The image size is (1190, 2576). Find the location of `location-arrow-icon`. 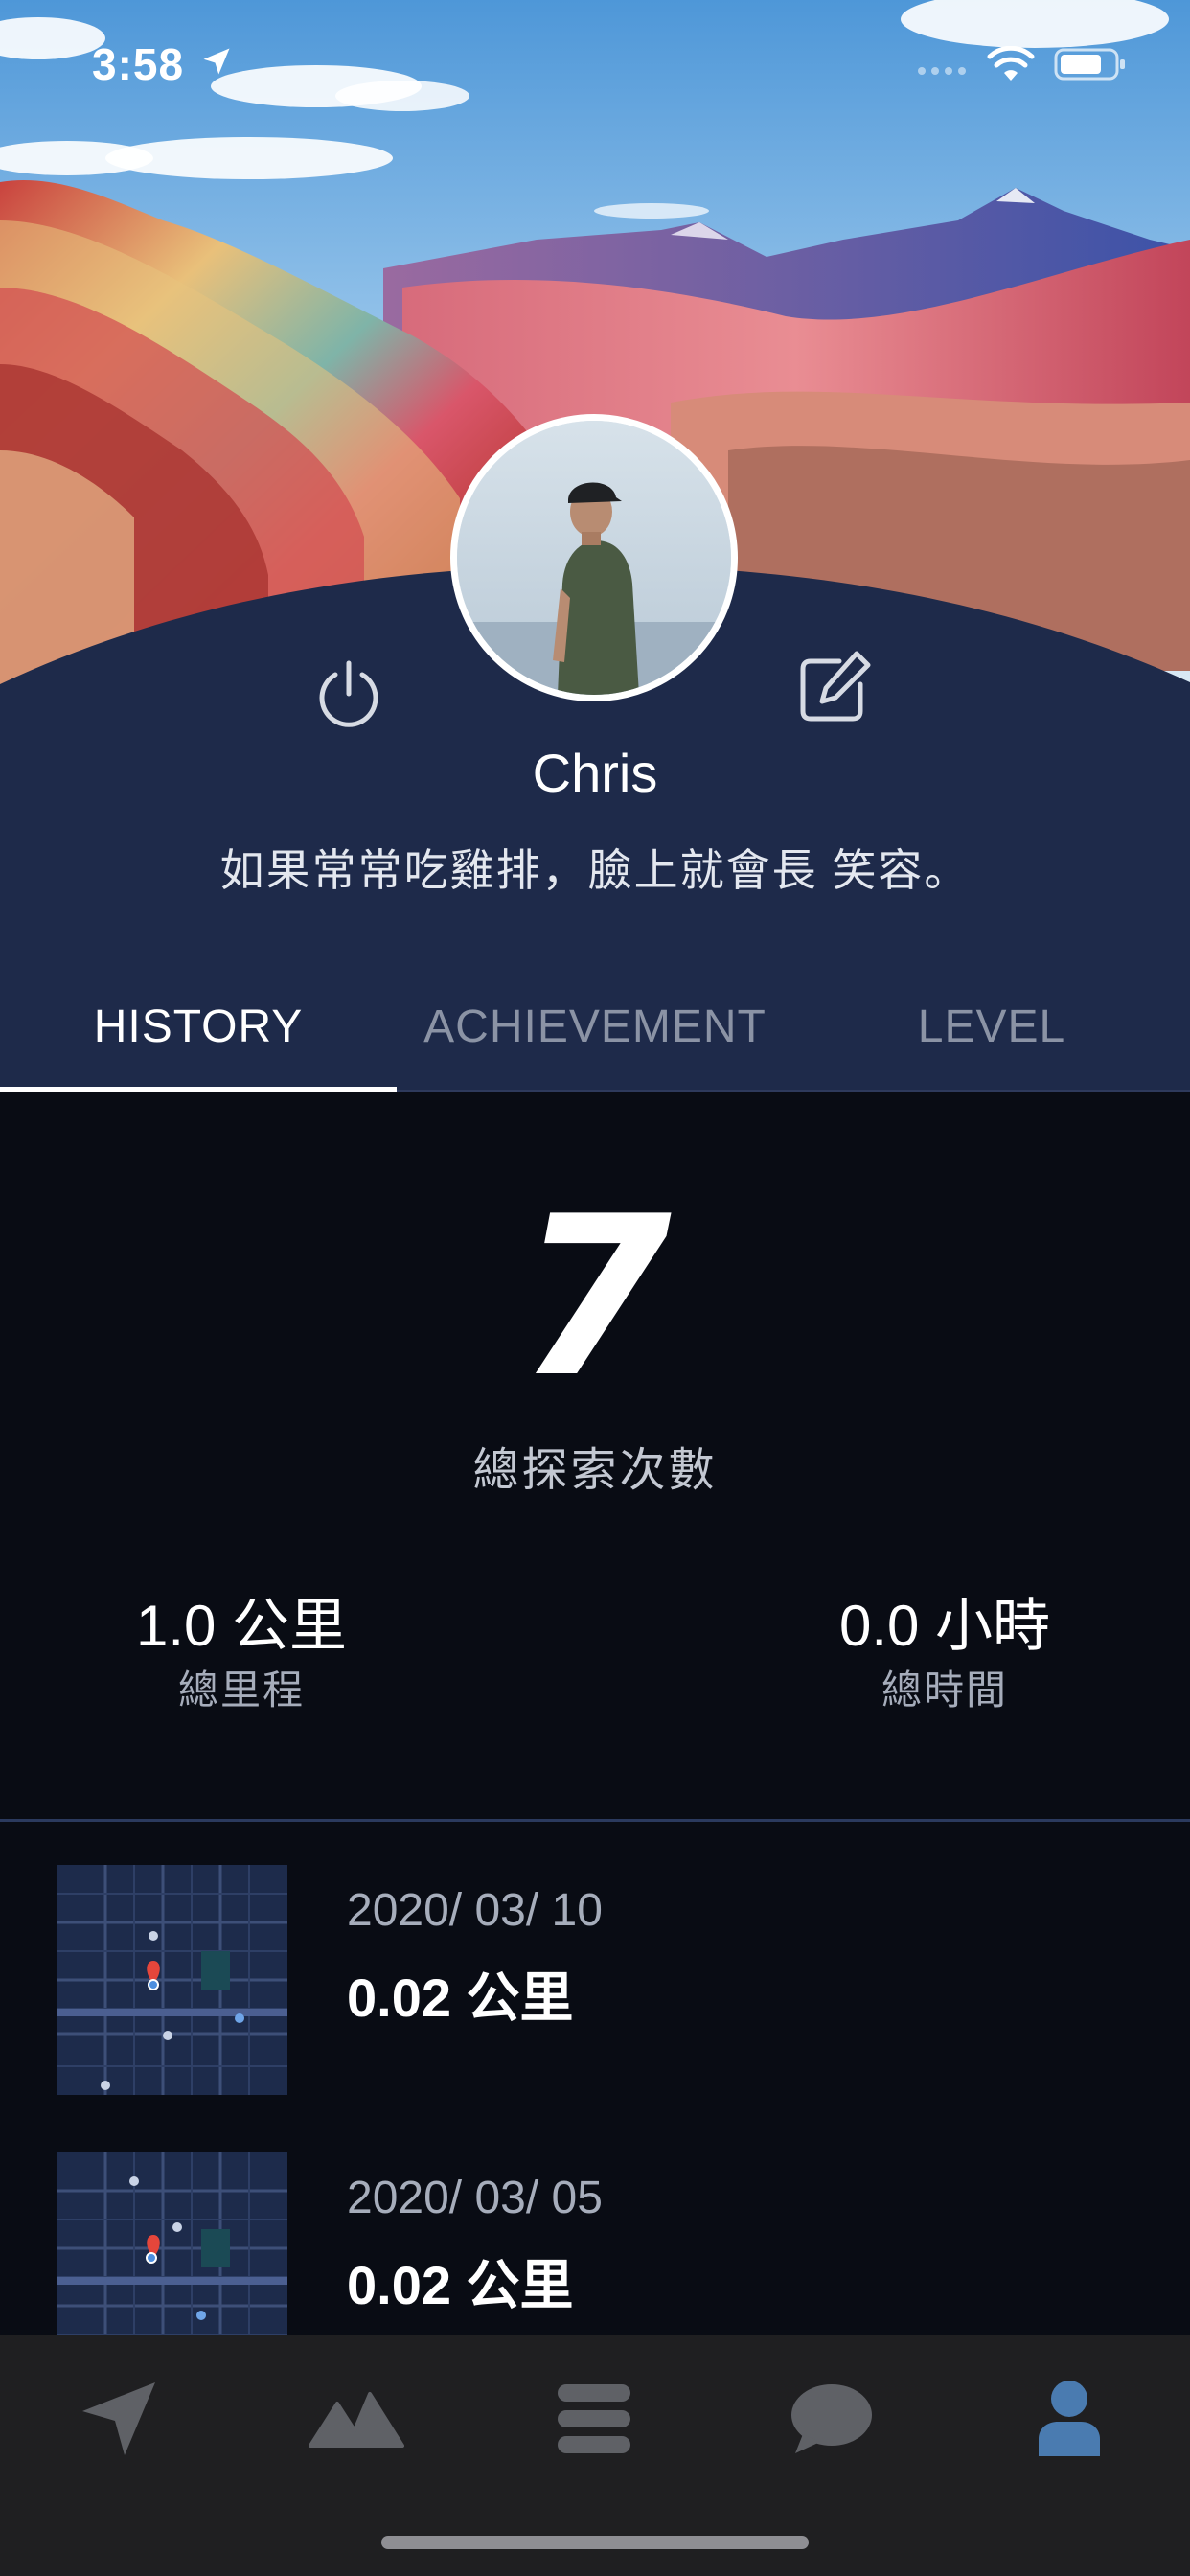

location-arrow-icon is located at coordinates (119, 2418).